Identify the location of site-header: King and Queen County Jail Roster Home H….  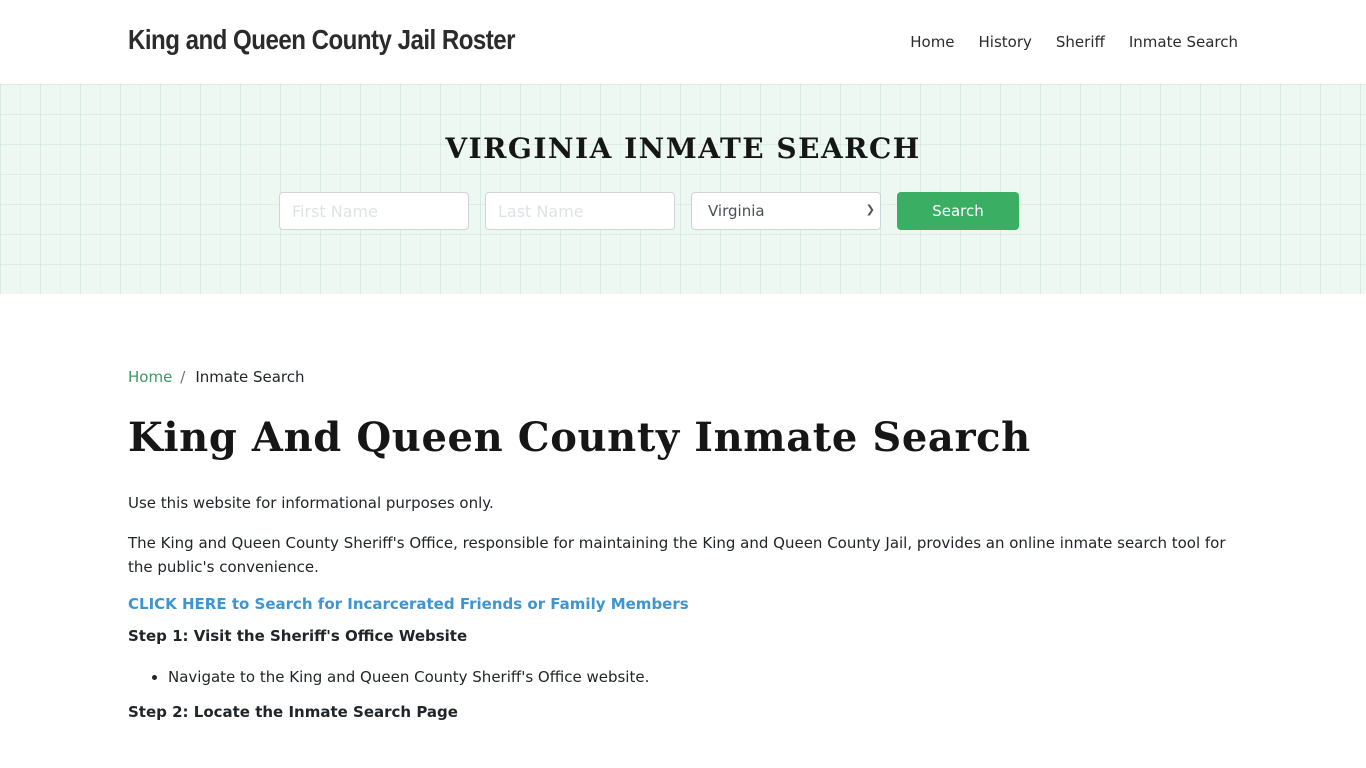
(683, 42).